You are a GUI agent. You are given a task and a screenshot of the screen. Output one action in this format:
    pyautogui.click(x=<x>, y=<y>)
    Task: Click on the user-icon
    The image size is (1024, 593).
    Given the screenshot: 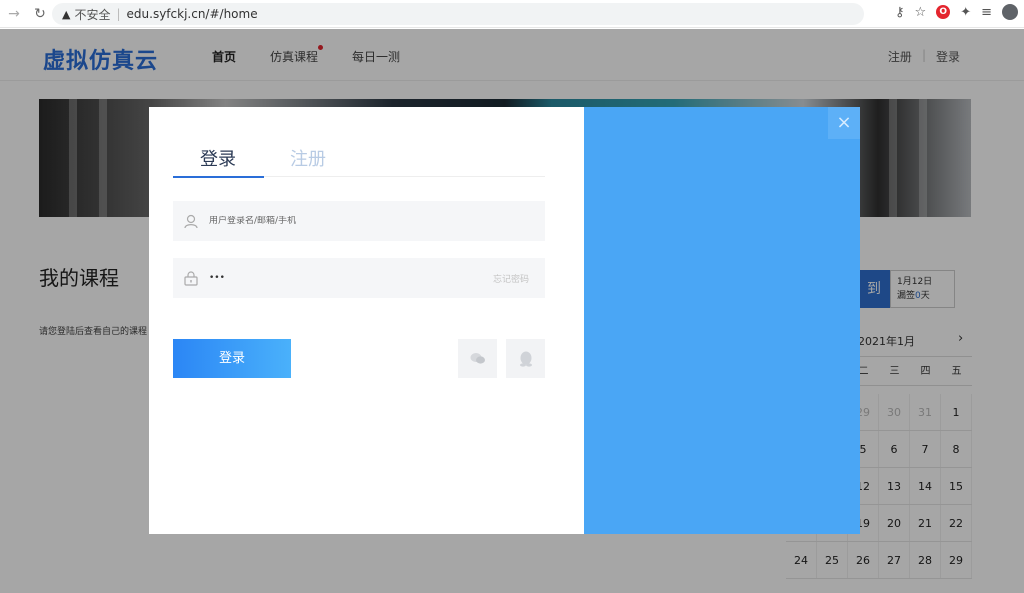 What is the action you would take?
    pyautogui.click(x=191, y=221)
    